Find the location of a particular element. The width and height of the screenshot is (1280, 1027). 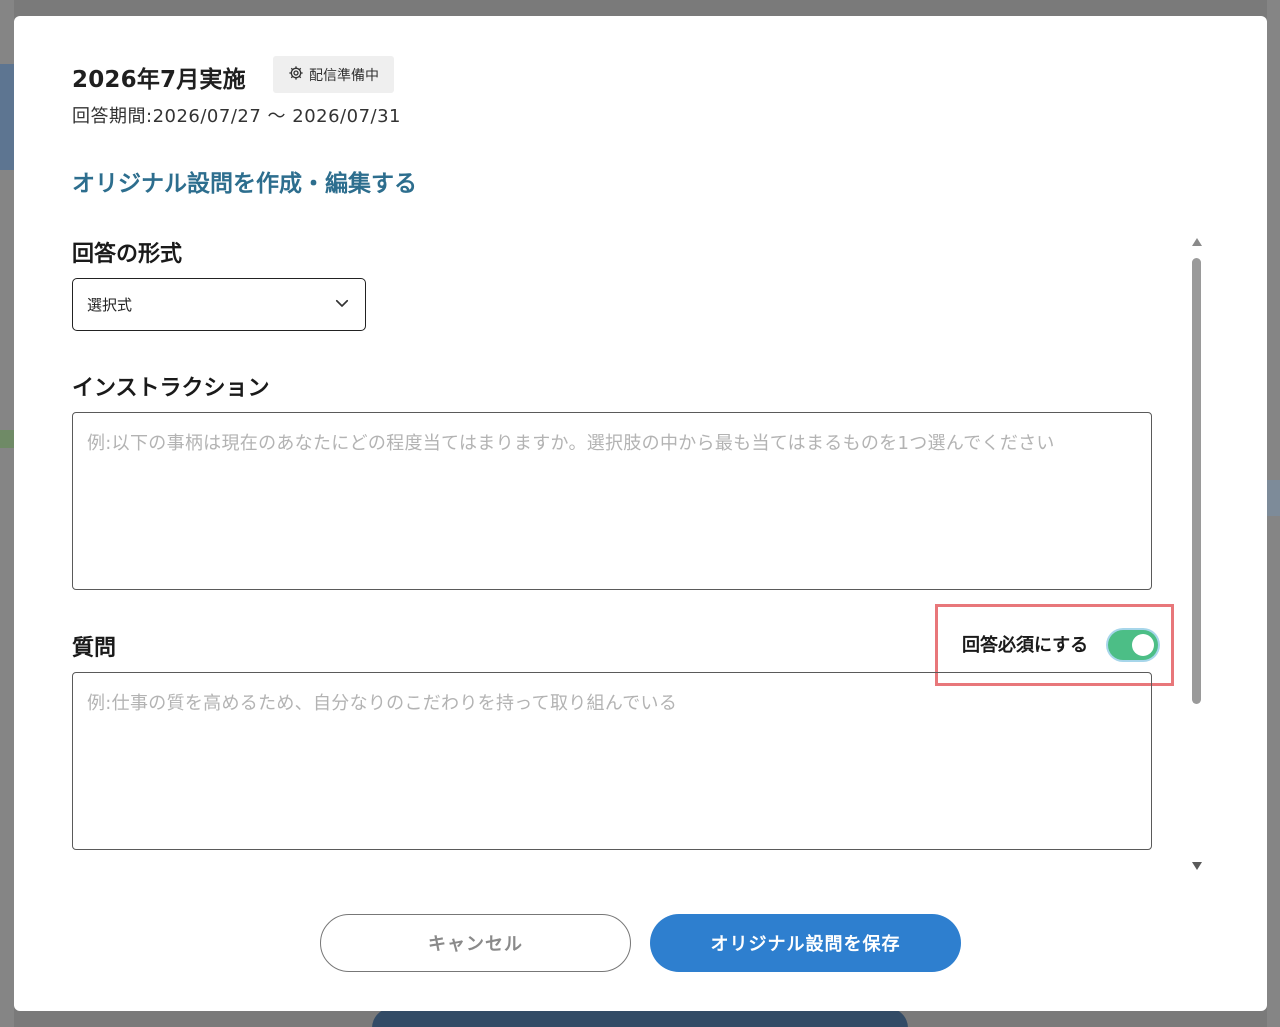

background-left-tile is located at coordinates (7, 117).